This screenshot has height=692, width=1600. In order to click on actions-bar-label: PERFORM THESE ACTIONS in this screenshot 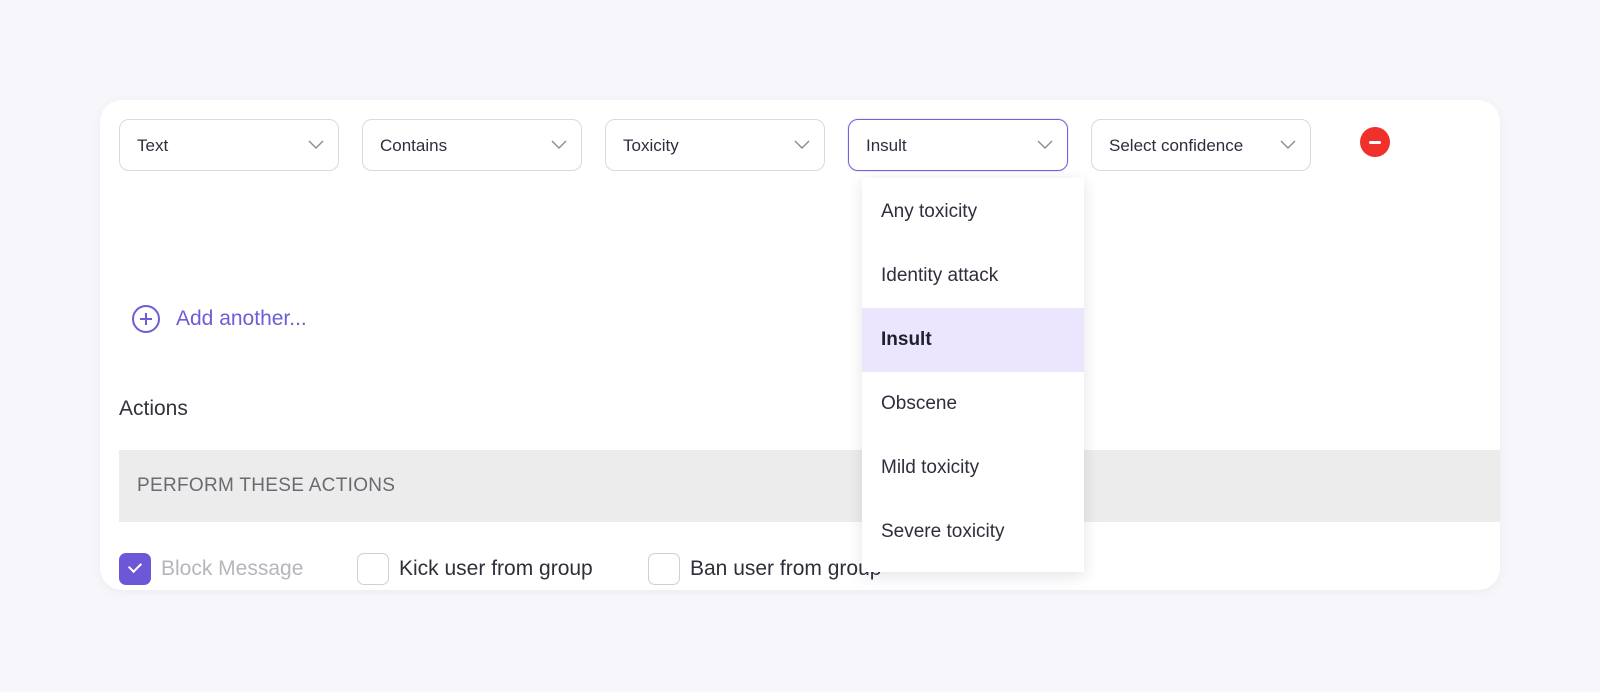, I will do `click(266, 485)`.